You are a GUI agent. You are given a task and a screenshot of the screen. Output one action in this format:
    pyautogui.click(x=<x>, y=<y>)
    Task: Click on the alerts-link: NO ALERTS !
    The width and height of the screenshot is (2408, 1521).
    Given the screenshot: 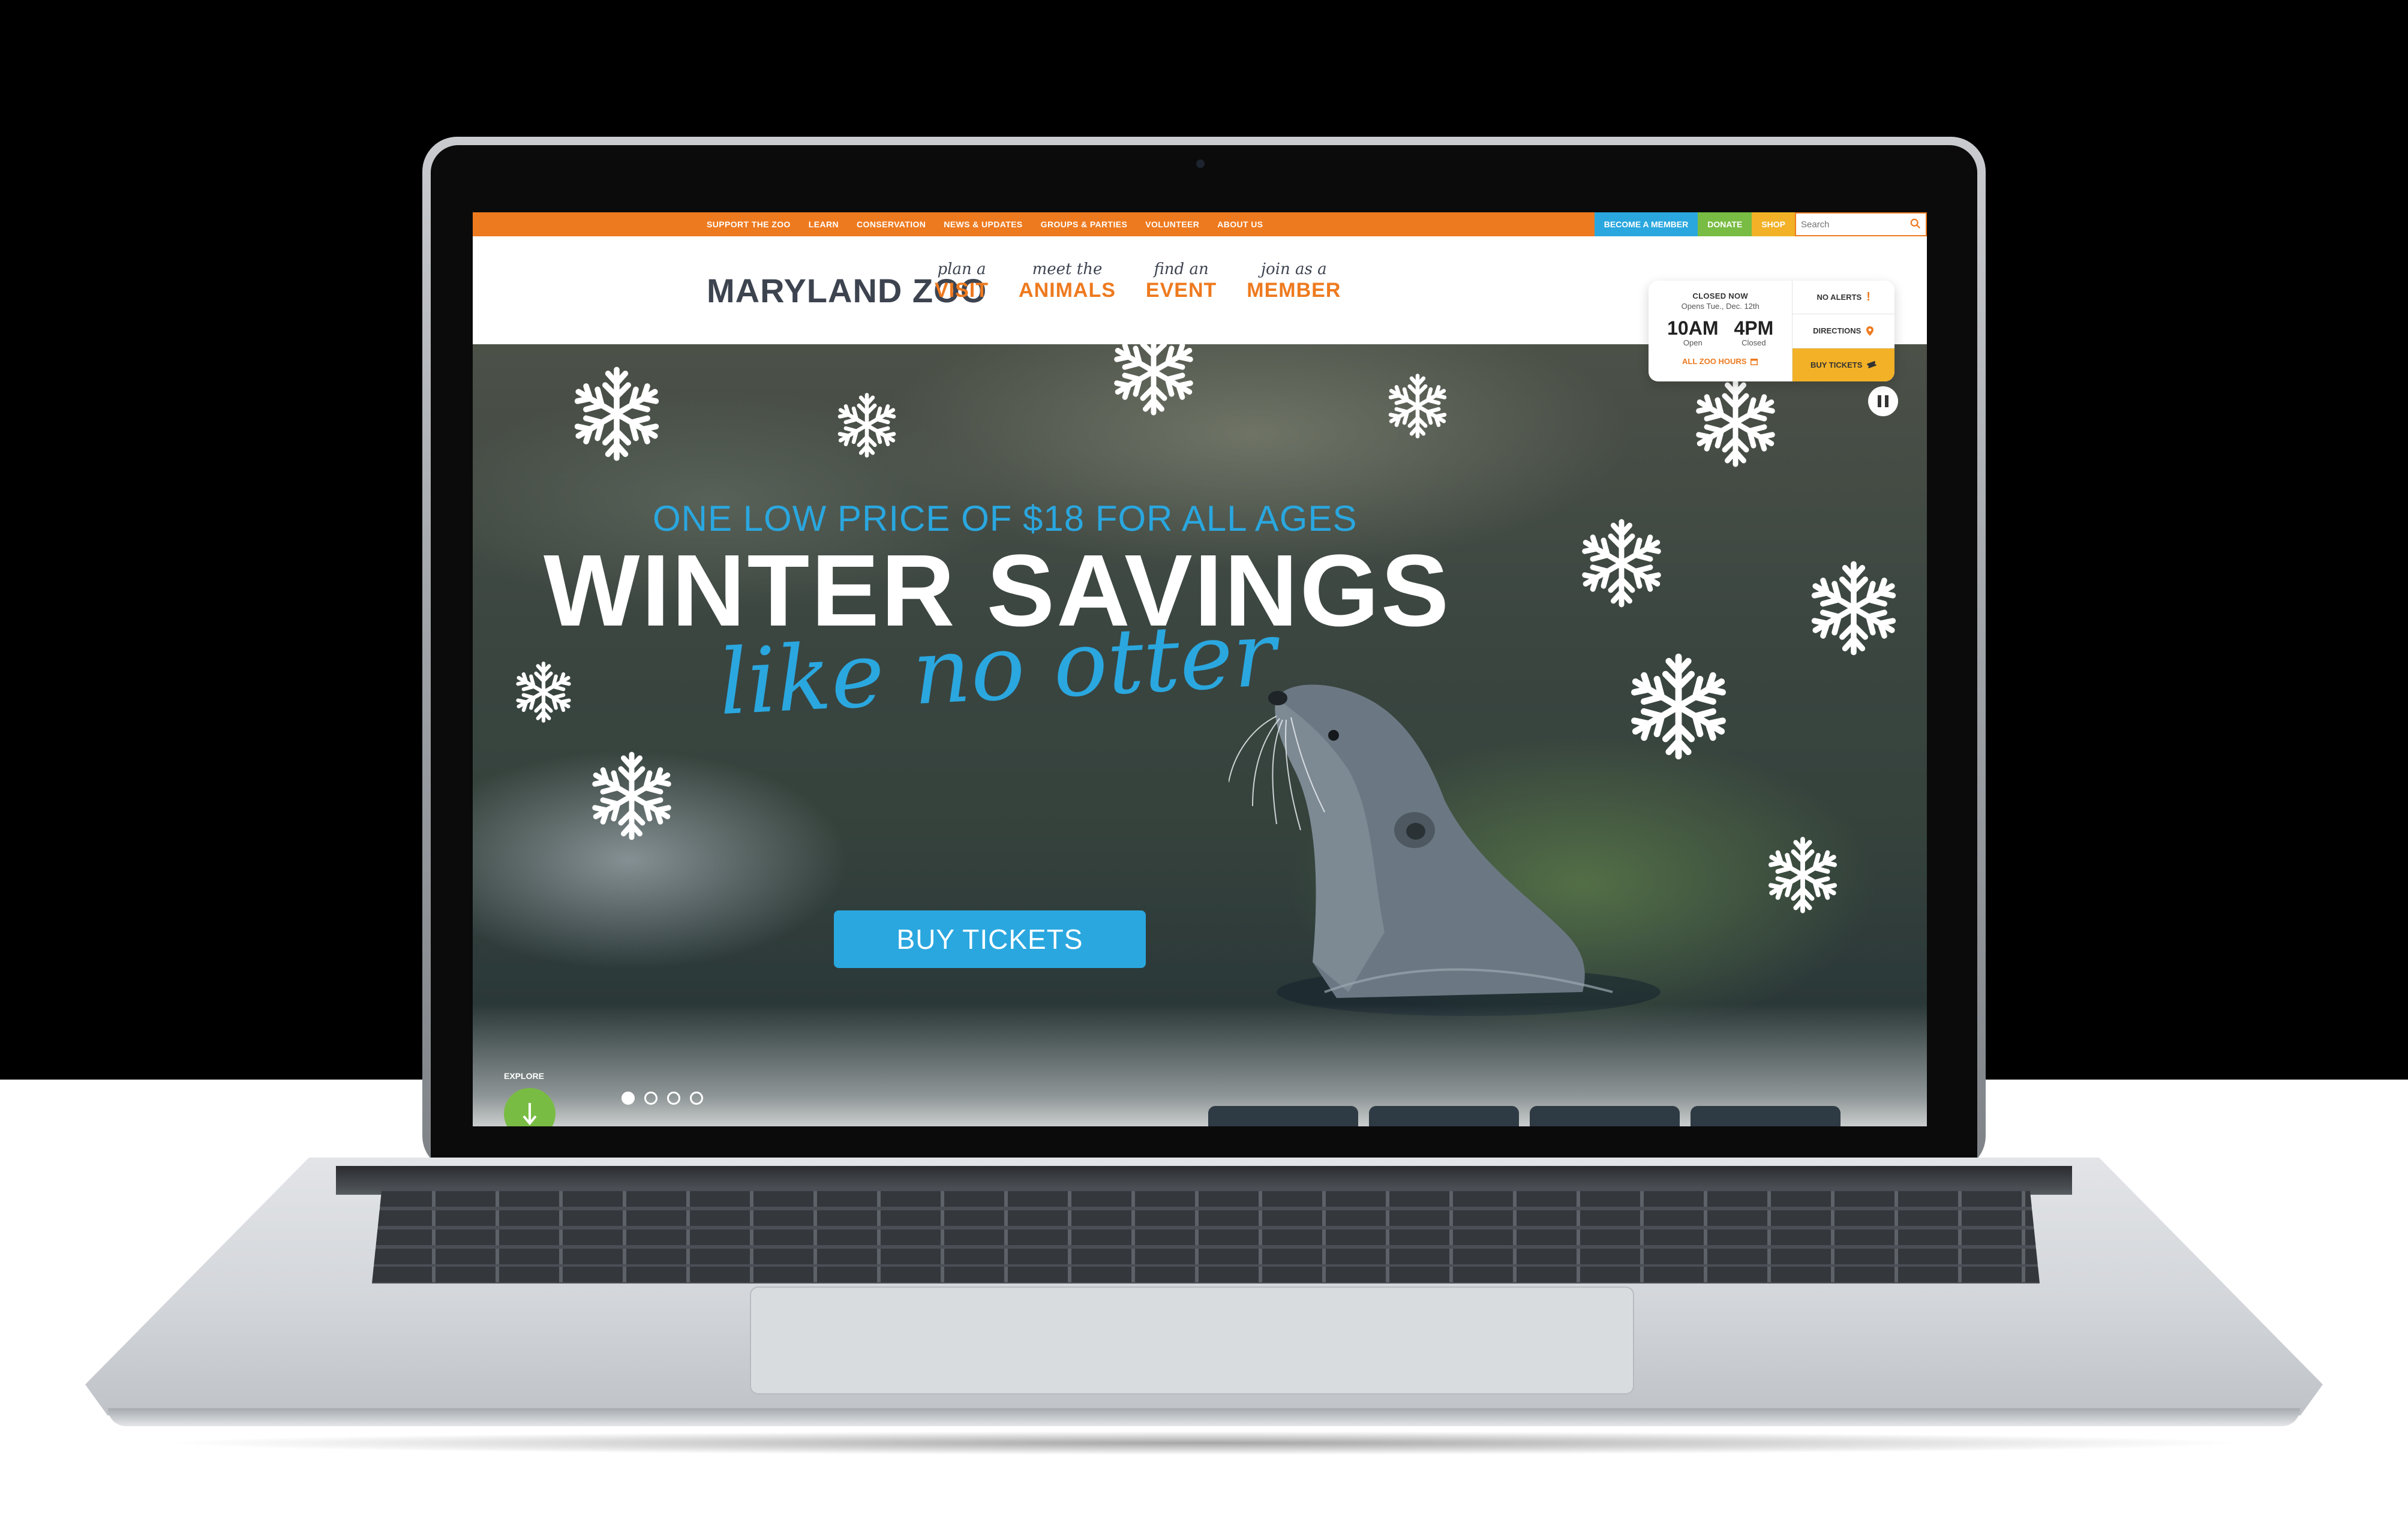 What is the action you would take?
    pyautogui.click(x=1843, y=298)
    